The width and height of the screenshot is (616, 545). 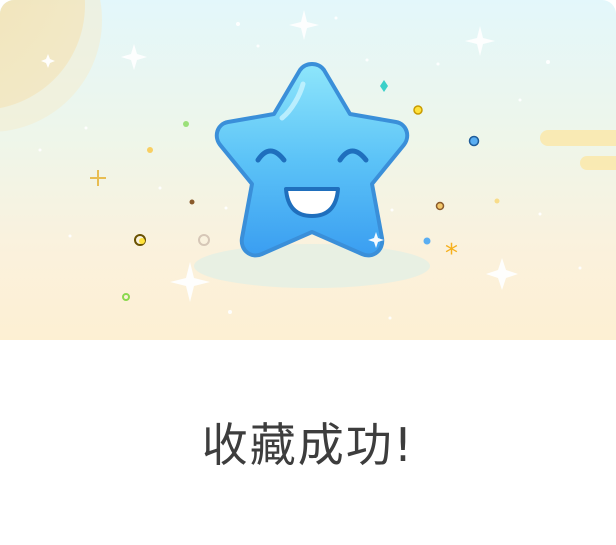 I want to click on mouth-icon, so click(x=312, y=202).